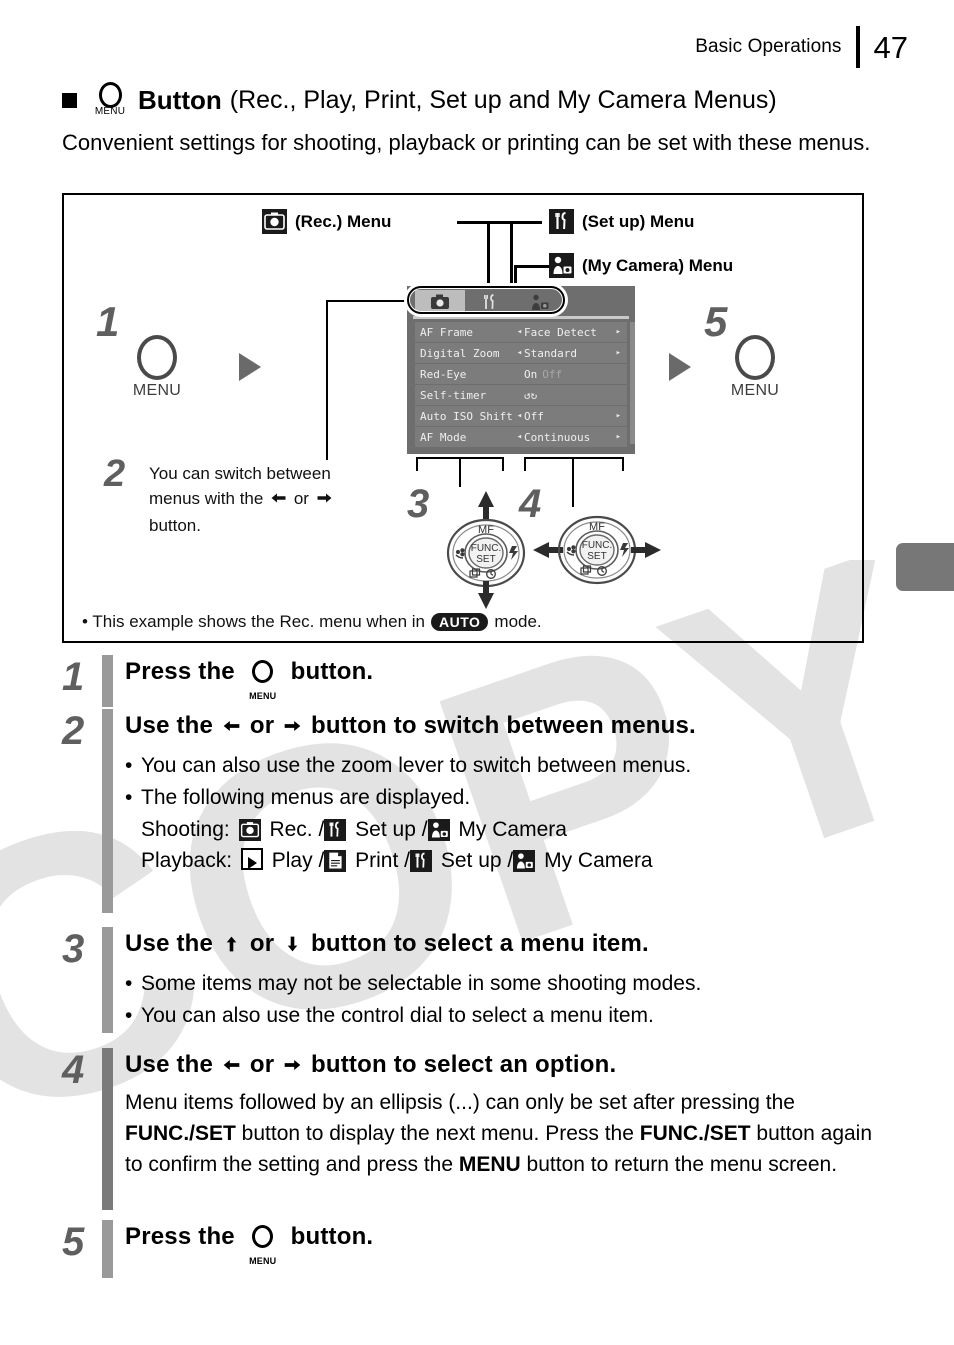  I want to click on diagram-menu-button-right: MENU, so click(755, 367).